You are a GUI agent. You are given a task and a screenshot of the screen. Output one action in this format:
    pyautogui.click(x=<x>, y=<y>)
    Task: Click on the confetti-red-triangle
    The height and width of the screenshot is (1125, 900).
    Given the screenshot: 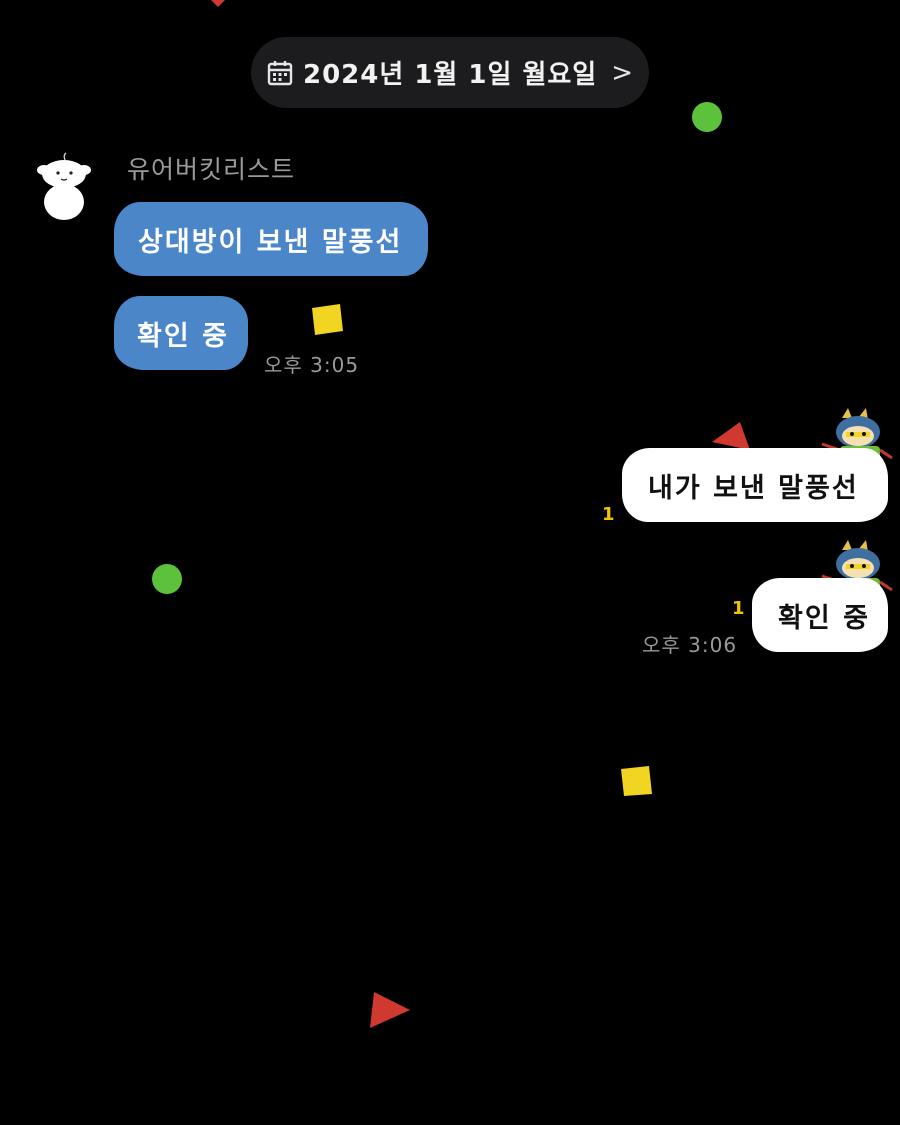 What is the action you would take?
    pyautogui.click(x=390, y=1012)
    